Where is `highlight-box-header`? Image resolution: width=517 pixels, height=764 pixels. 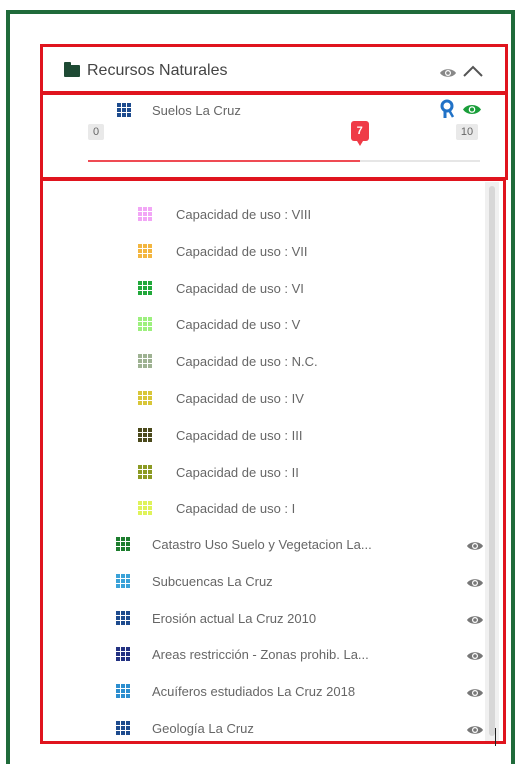 highlight-box-header is located at coordinates (274, 69).